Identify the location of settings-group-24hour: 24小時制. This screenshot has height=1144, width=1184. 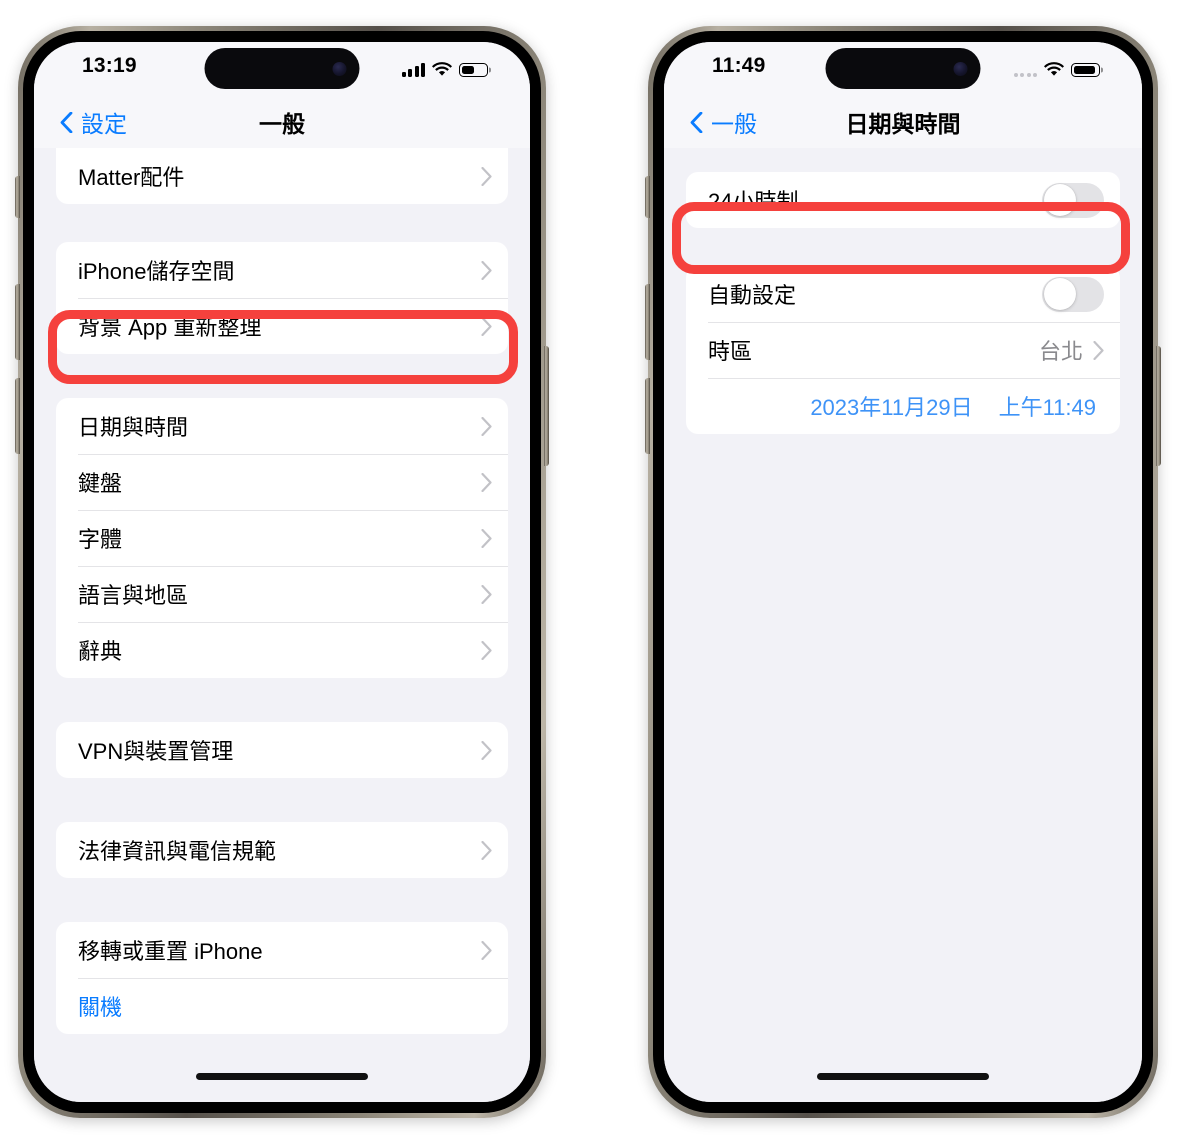
(903, 200).